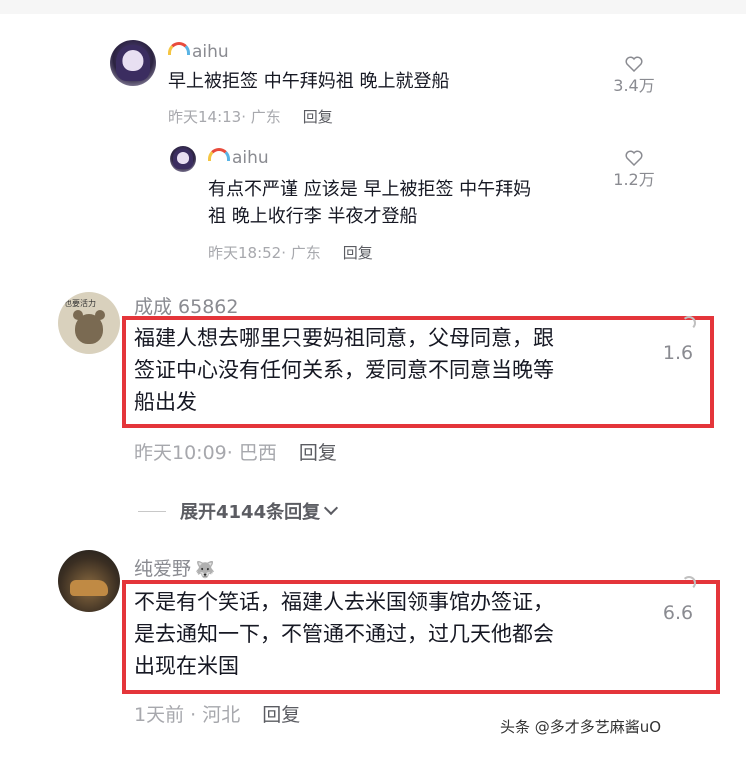 The image size is (746, 778). I want to click on time-location: 昨天10:09· 巴西, so click(205, 453).